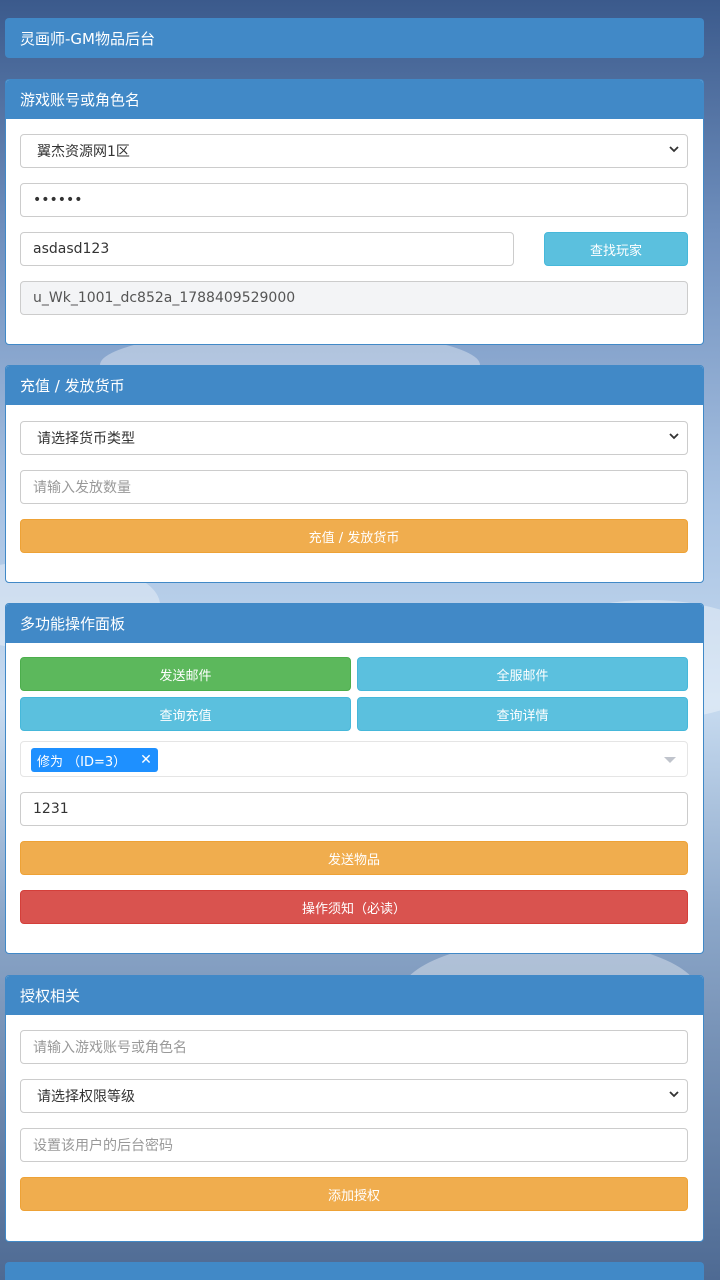 This screenshot has width=720, height=1280. I want to click on admin-password-input: 设置该用户的后台密码, so click(354, 1145).